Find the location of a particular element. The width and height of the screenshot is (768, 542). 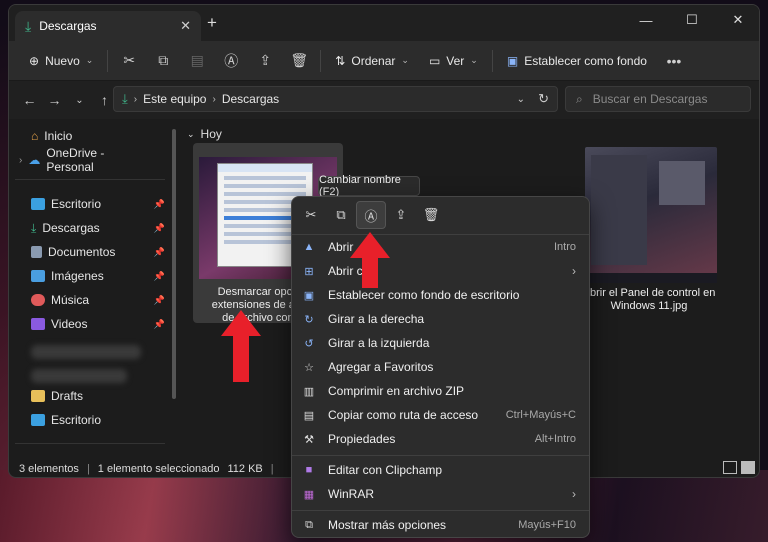

paste-icon: ▤ is located at coordinates (197, 61).